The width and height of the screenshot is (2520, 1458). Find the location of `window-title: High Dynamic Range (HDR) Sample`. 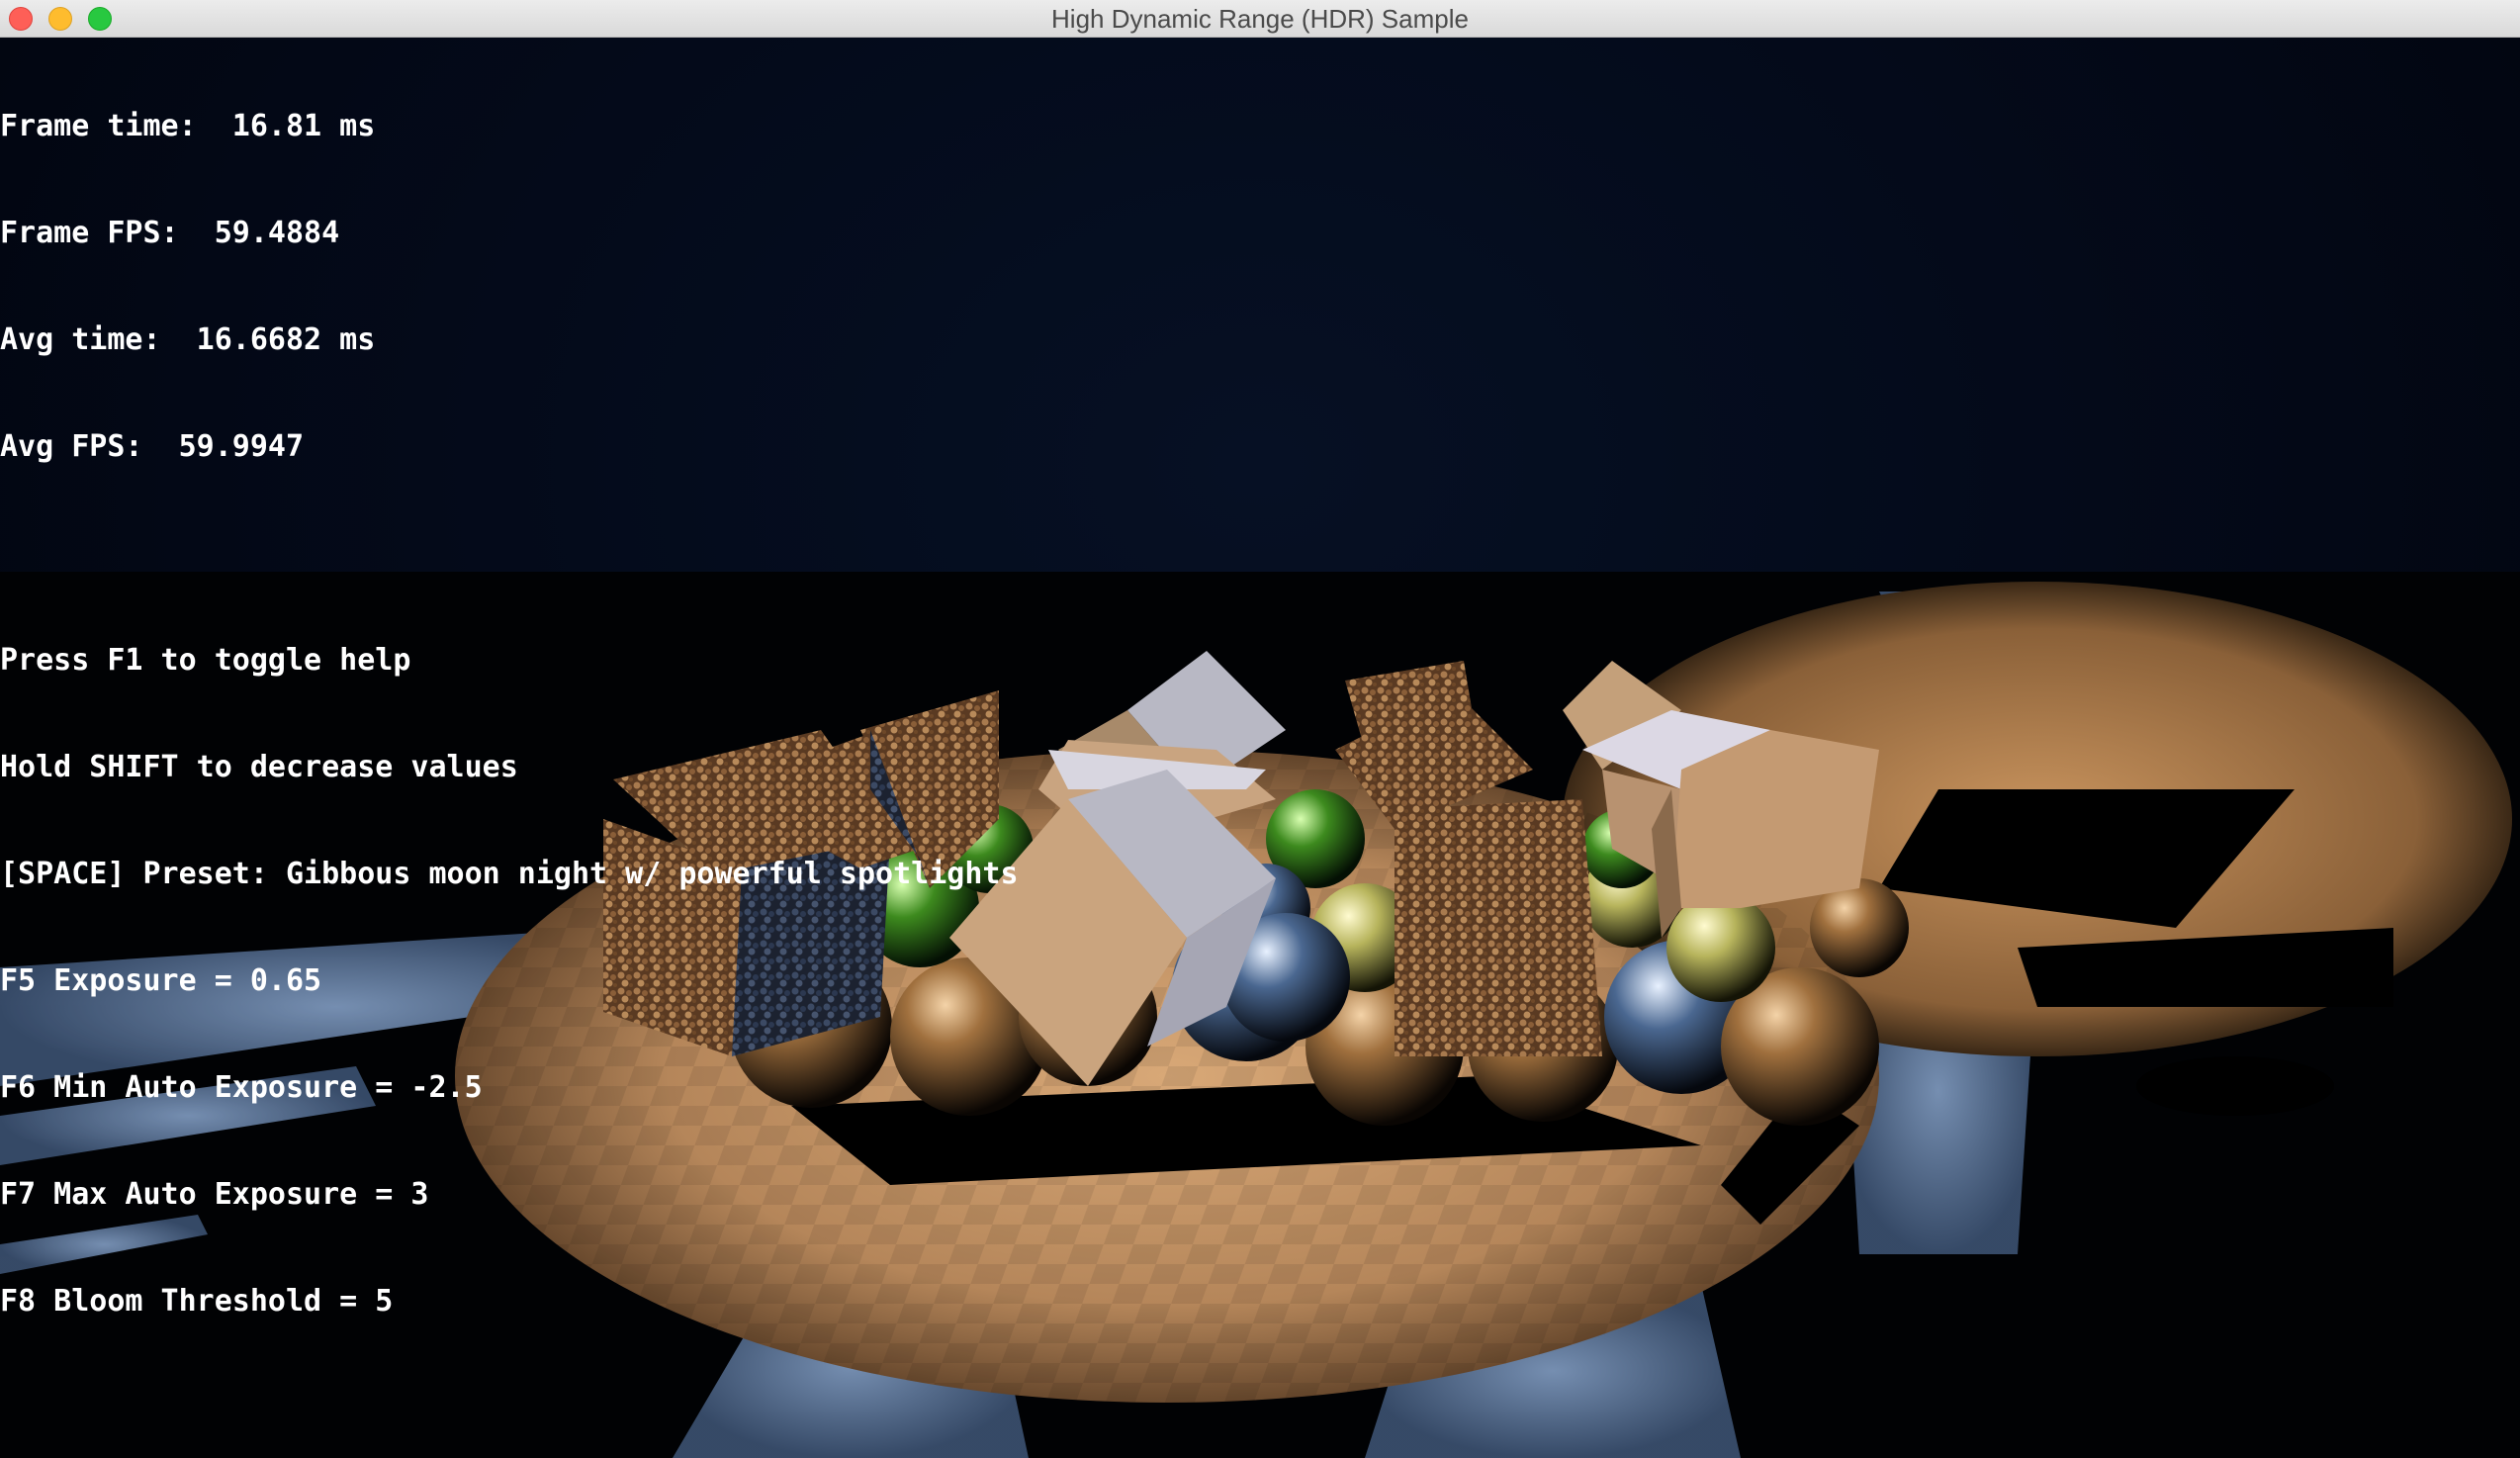

window-title: High Dynamic Range (HDR) Sample is located at coordinates (1260, 19).